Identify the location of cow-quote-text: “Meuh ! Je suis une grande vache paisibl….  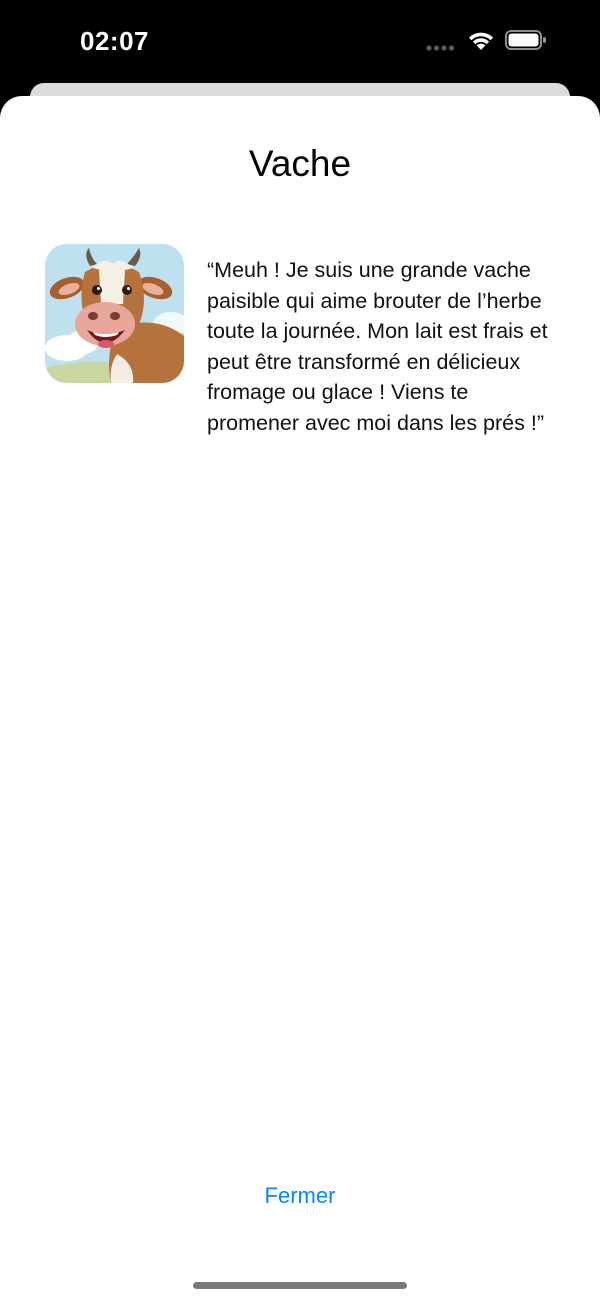
(377, 346).